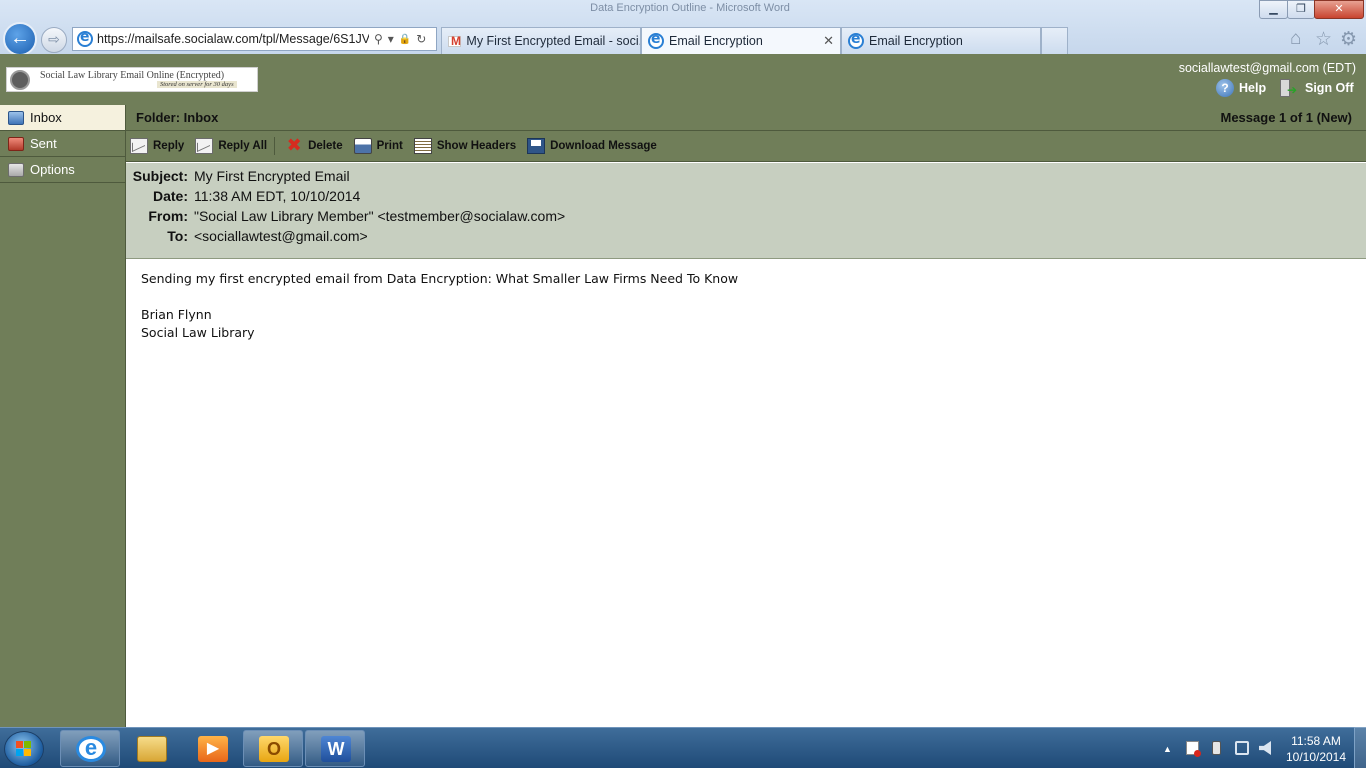 The image size is (1366, 768). I want to click on minimize-button: ▁, so click(1273, 9).